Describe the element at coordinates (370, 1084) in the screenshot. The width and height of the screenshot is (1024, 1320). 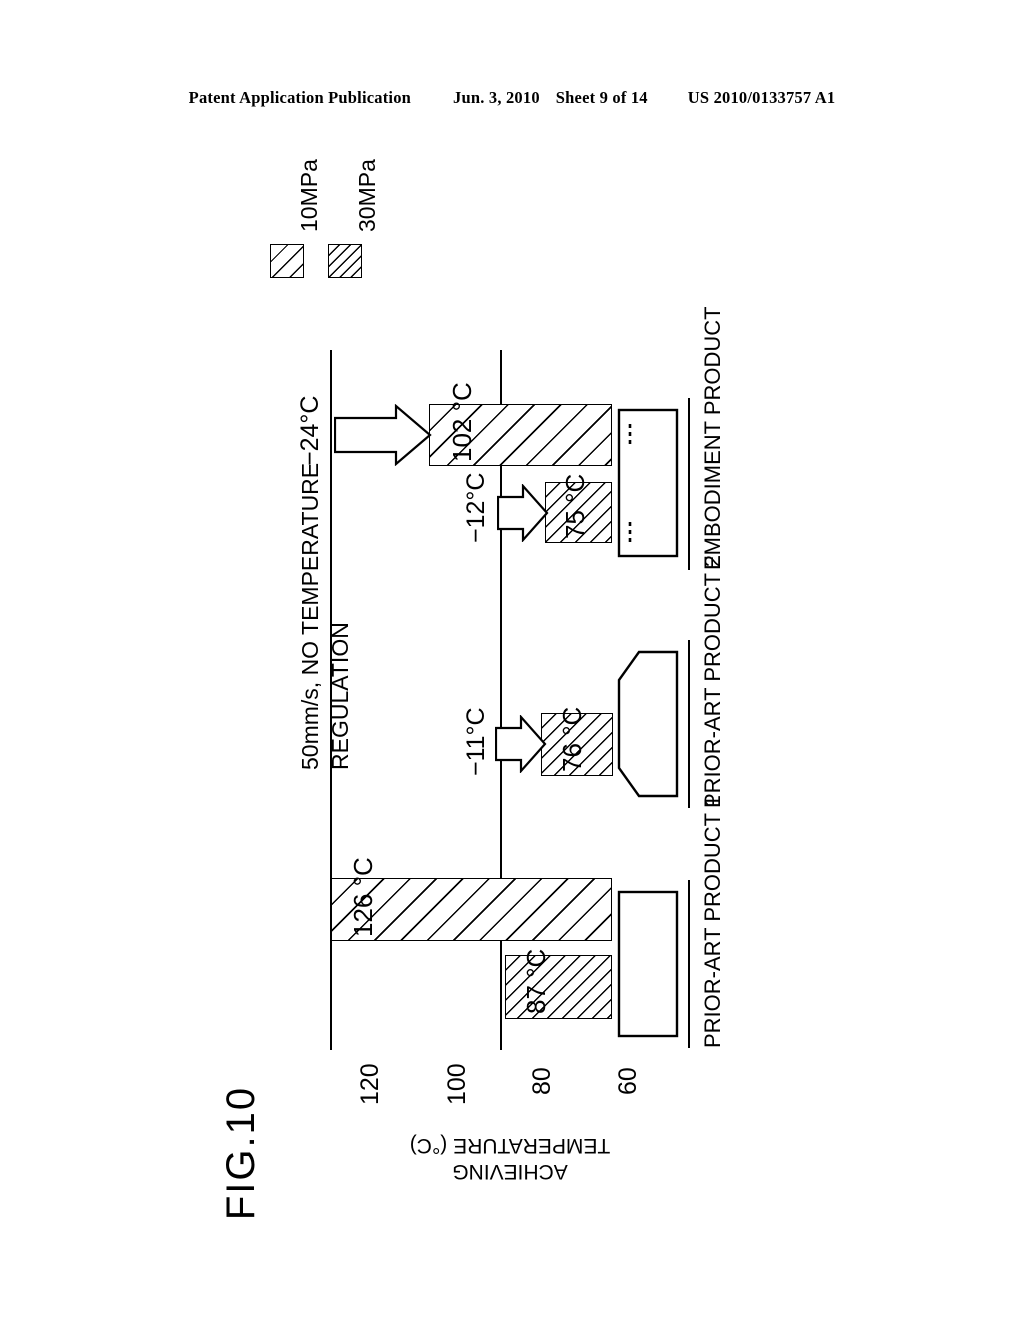
I see `axis-tick-120: 120` at that location.